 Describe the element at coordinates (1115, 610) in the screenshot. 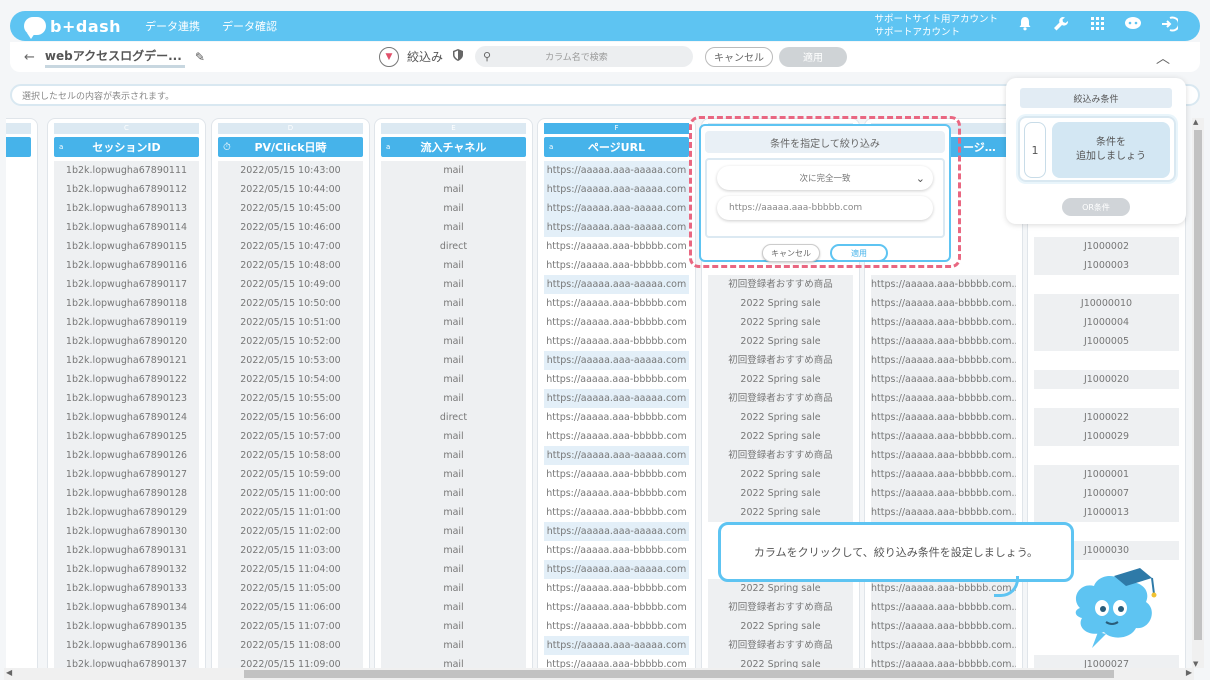

I see `mascot-character` at that location.